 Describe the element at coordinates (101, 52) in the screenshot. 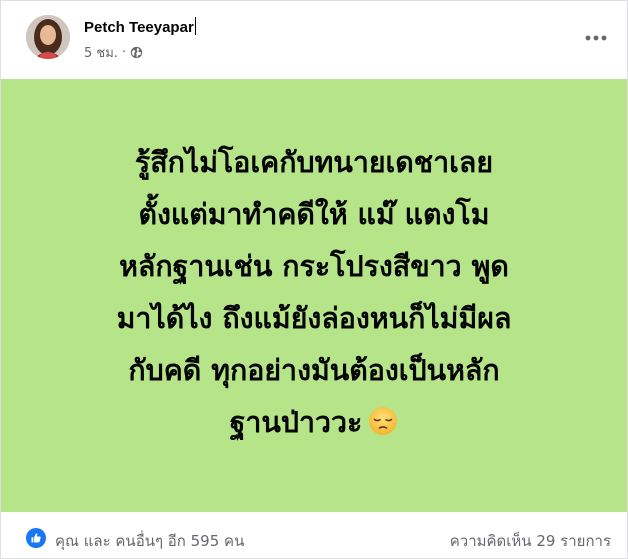

I see `post-timestamp: 5 ชม.` at that location.